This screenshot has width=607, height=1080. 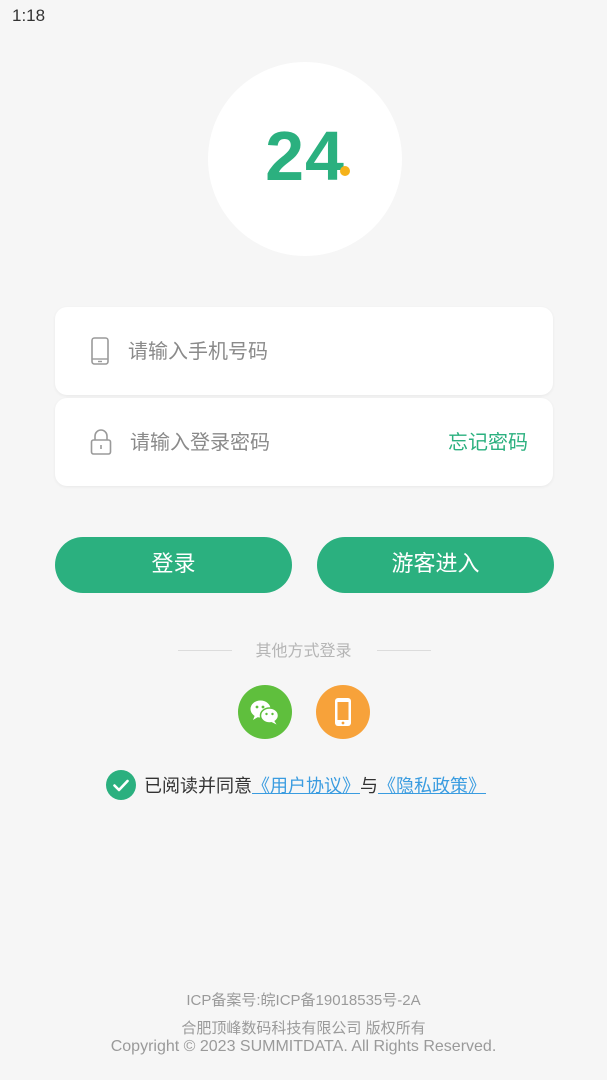 I want to click on logo-dot, so click(x=345, y=171).